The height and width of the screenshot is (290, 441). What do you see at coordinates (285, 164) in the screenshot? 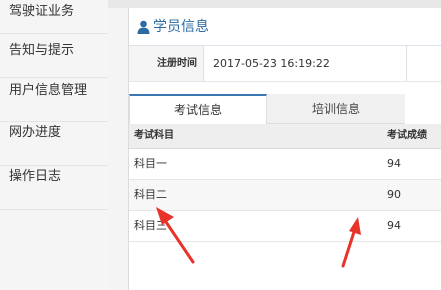
I see `table-row: 科目一 94` at bounding box center [285, 164].